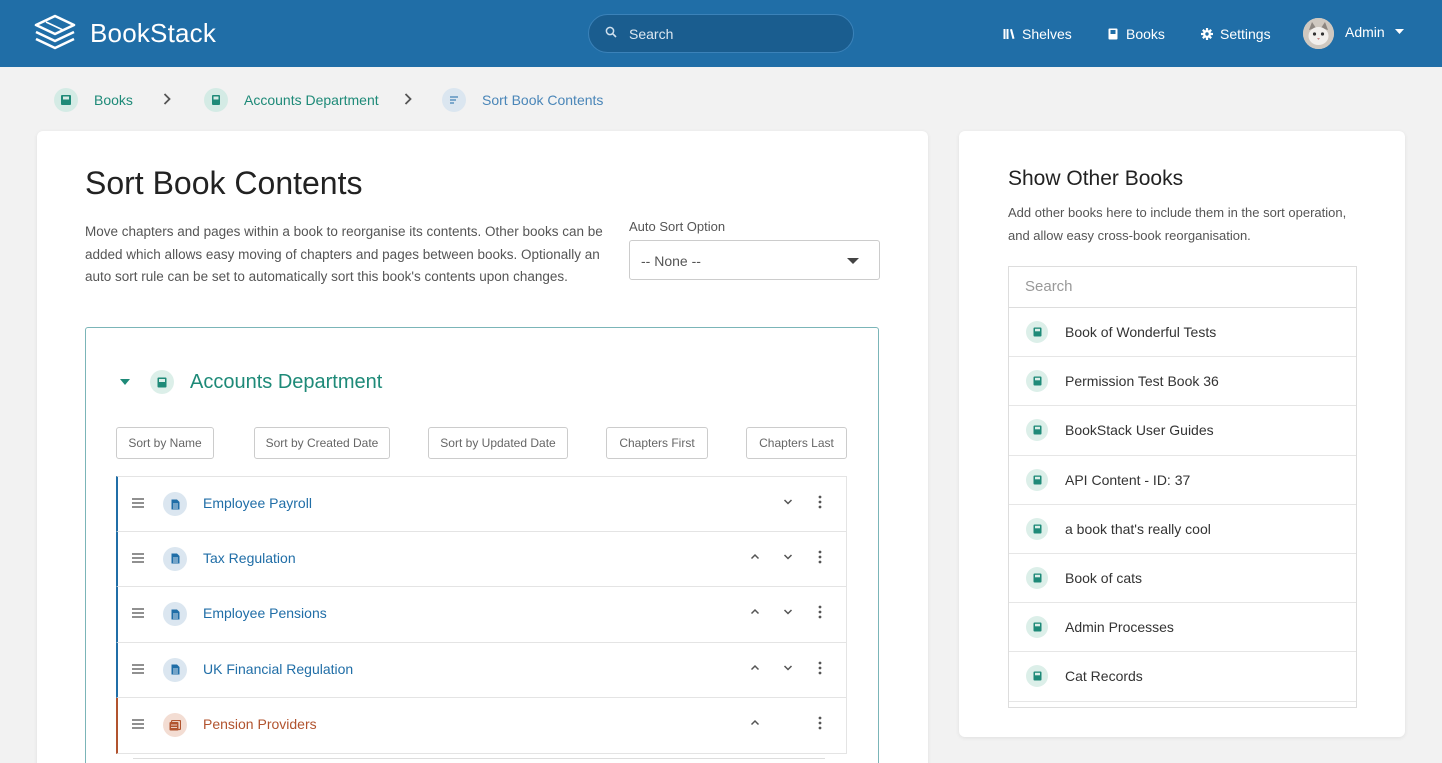 This screenshot has height=763, width=1442. What do you see at coordinates (481, 670) in the screenshot?
I see `list-item: UK Financial Regulation` at bounding box center [481, 670].